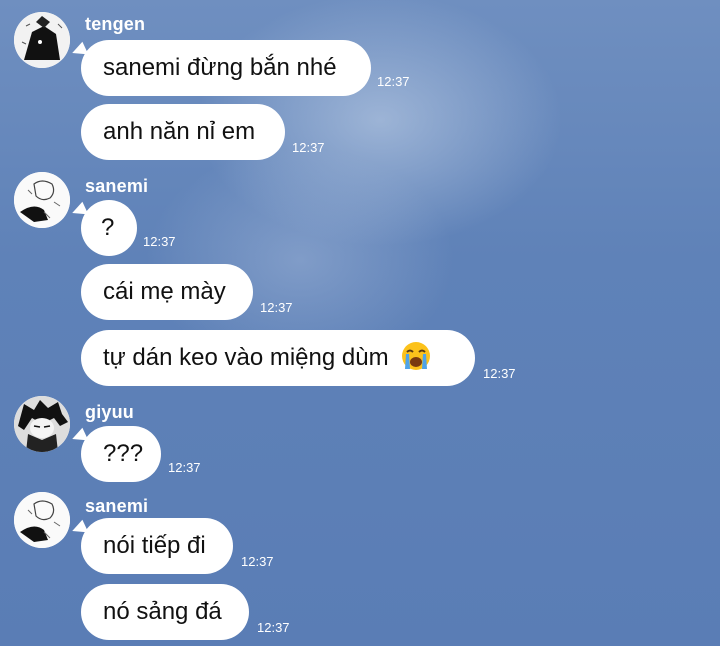 This screenshot has height=646, width=720. Describe the element at coordinates (42, 424) in the screenshot. I see `avatar-giyuu` at that location.